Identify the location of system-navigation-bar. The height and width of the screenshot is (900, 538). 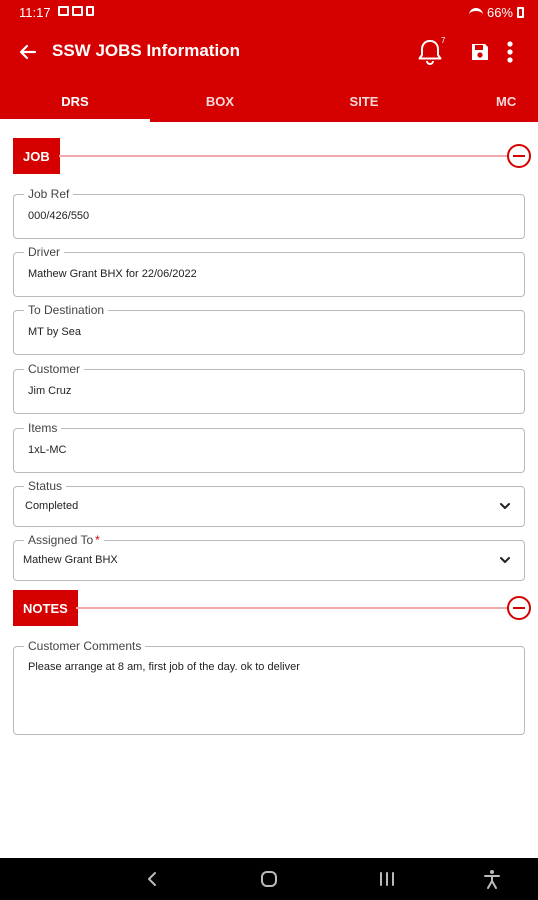
(269, 879).